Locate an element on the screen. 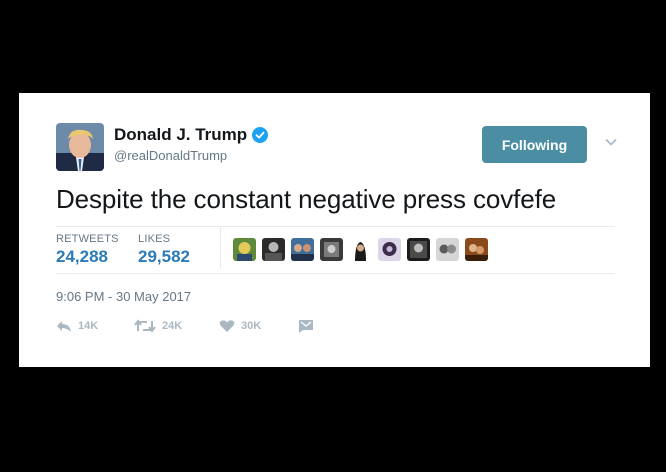 This screenshot has height=472, width=666. reply-button: 14K is located at coordinates (77, 326).